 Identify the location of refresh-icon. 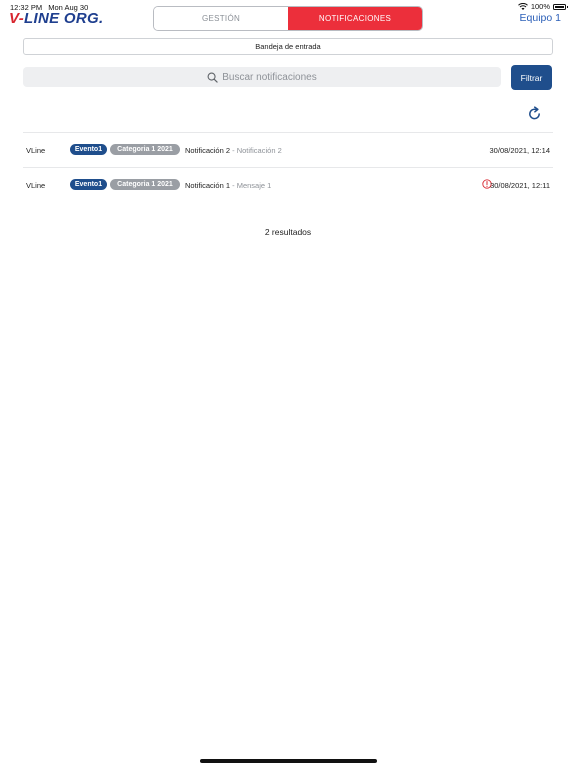
(534, 113).